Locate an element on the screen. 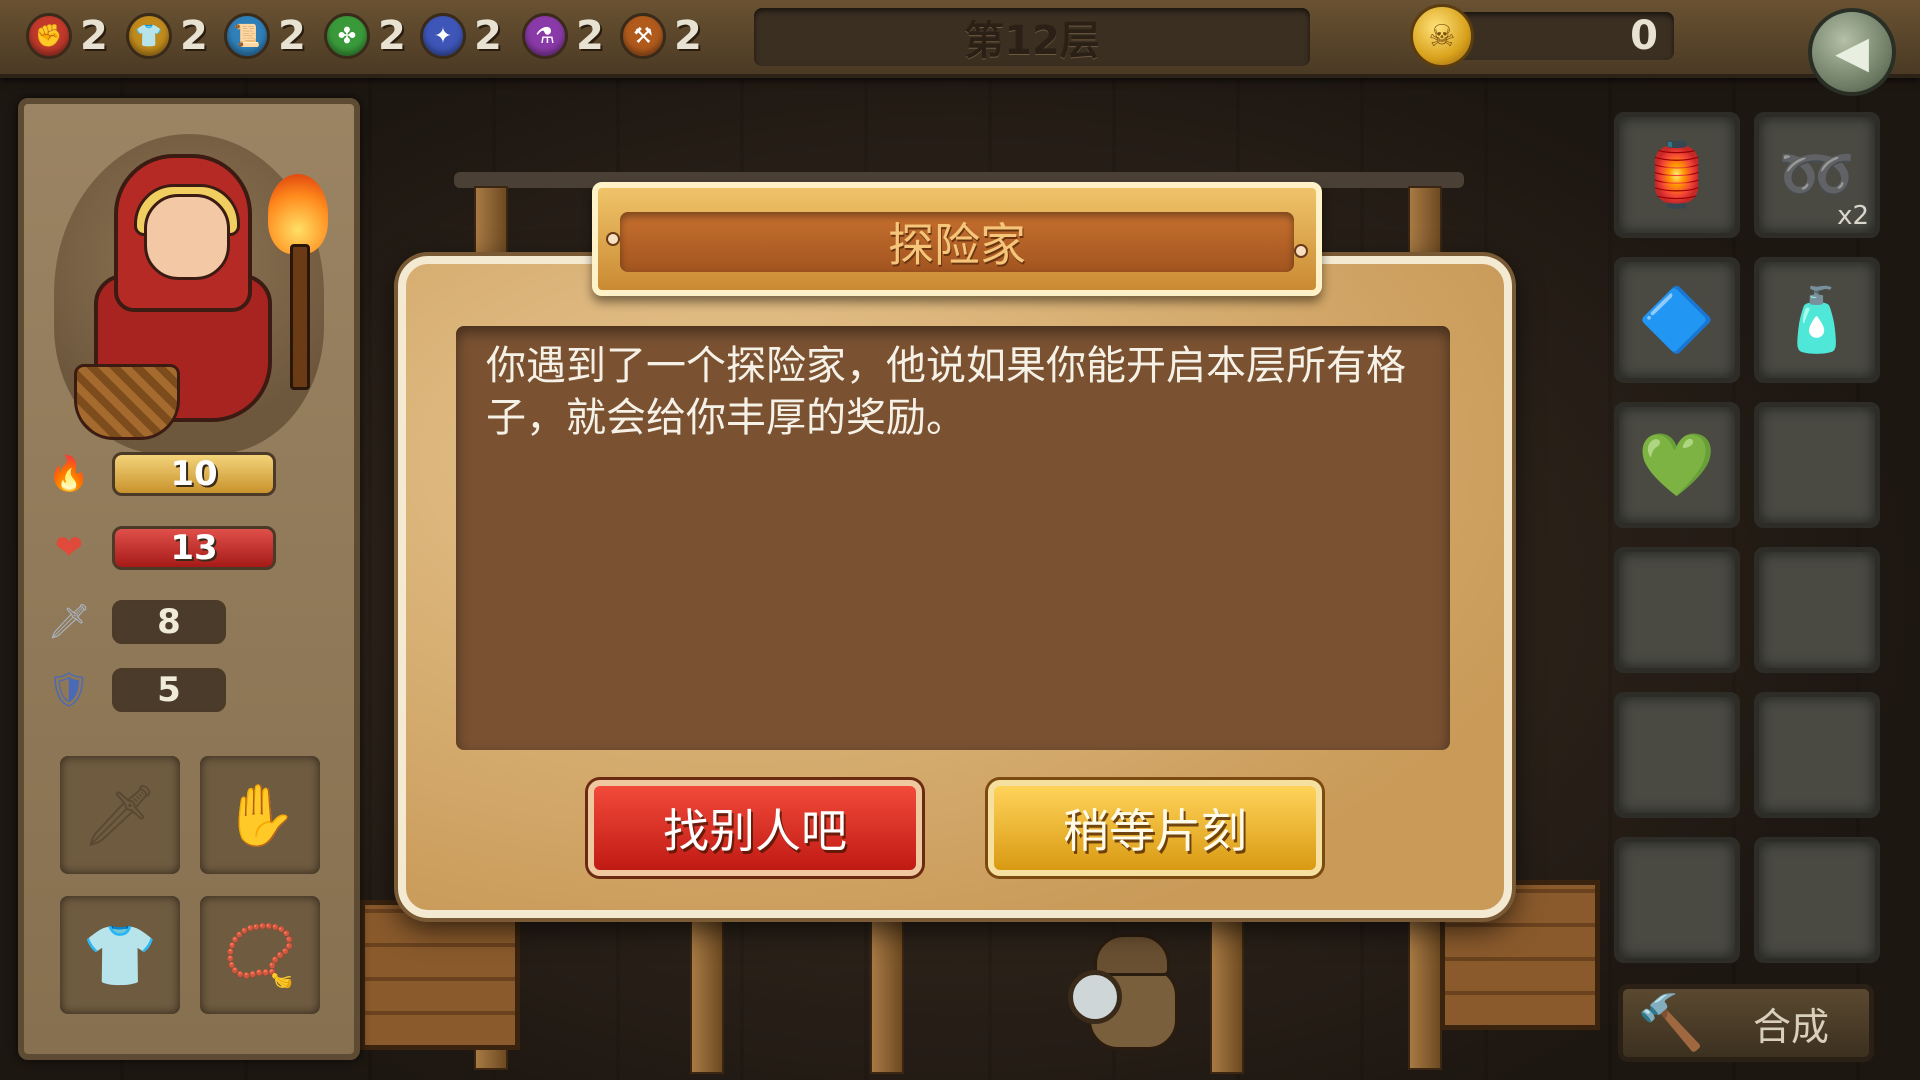  explorer-character is located at coordinates (1128, 990).